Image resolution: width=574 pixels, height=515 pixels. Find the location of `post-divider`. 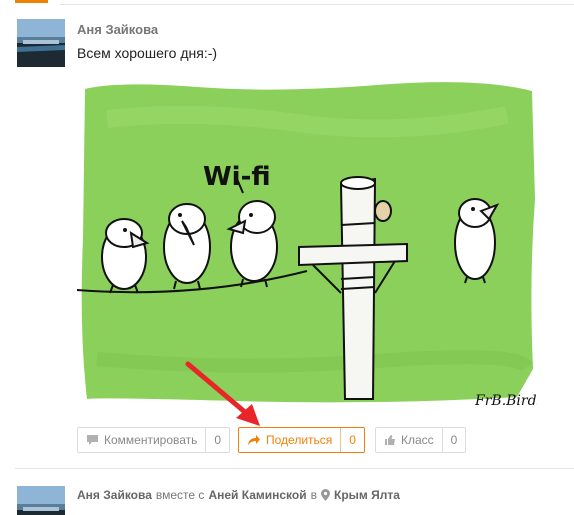

post-divider is located at coordinates (294, 468).